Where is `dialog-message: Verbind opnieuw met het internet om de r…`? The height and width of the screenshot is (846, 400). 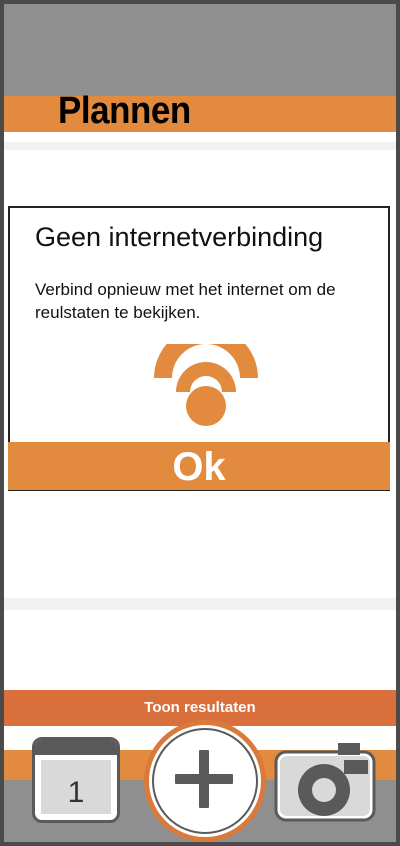 dialog-message: Verbind opnieuw met het internet om de r… is located at coordinates (185, 301).